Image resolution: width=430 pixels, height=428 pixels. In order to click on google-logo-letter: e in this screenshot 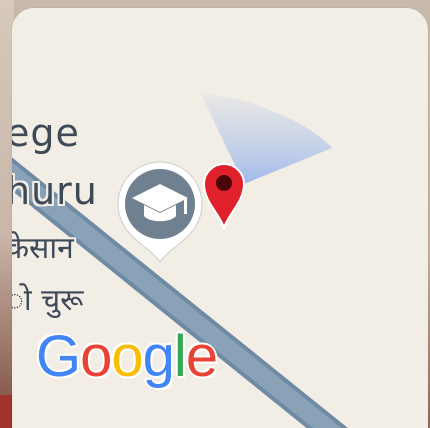, I will do `click(201, 356)`.